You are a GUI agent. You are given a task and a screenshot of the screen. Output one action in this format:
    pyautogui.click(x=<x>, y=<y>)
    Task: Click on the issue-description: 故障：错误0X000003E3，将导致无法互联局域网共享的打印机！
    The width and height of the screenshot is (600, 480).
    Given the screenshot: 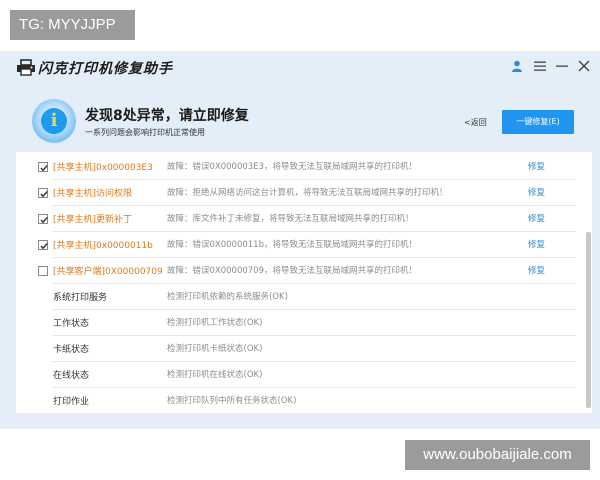 What is the action you would take?
    pyautogui.click(x=292, y=167)
    